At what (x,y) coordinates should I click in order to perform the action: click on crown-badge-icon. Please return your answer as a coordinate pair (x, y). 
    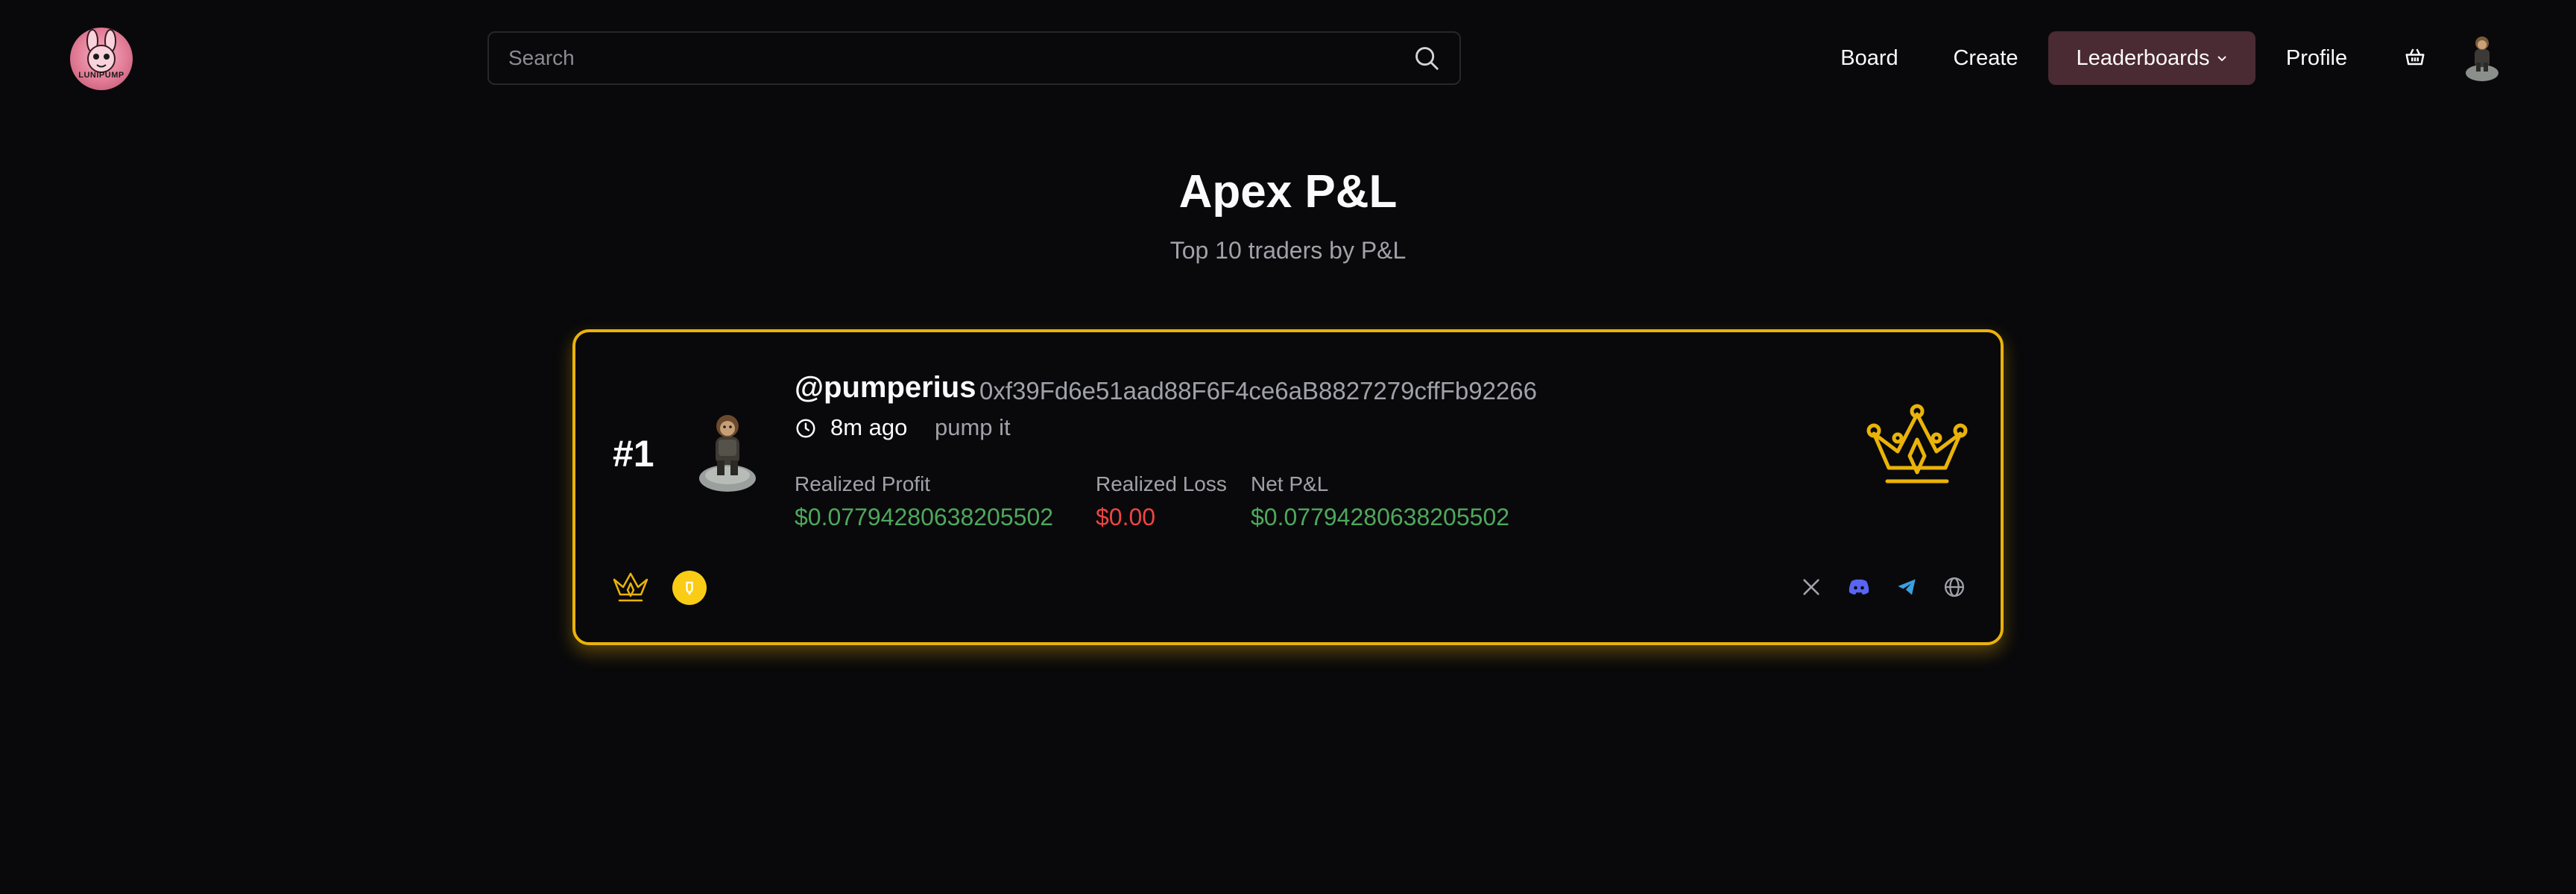
    Looking at the image, I should click on (630, 587).